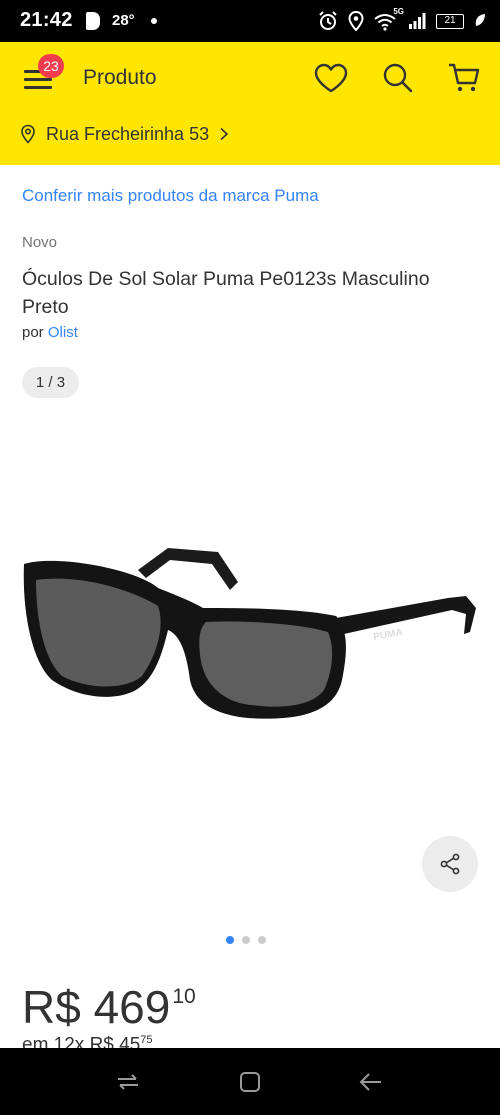 The height and width of the screenshot is (1115, 500). What do you see at coordinates (250, 21) in the screenshot?
I see `status-bar: 21:42 28° 5G 21` at bounding box center [250, 21].